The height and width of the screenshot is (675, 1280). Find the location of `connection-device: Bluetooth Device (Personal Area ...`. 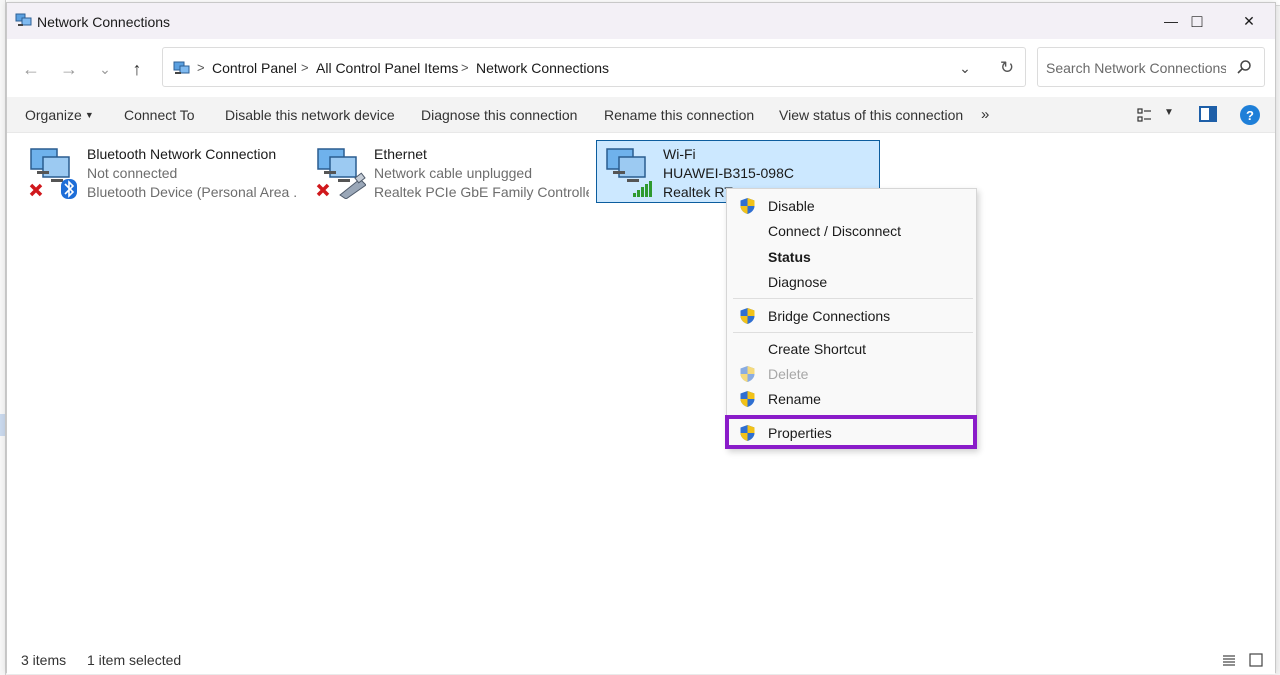

connection-device: Bluetooth Device (Personal Area ... is located at coordinates (192, 192).